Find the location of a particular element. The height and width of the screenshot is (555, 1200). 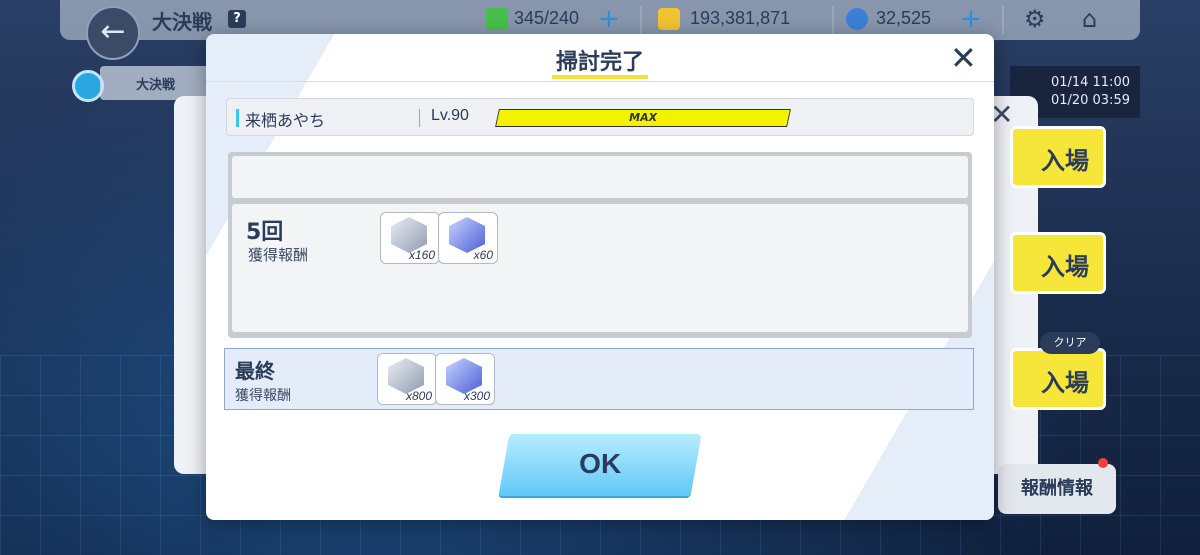

reward-info-button: 報酬情報 is located at coordinates (1057, 489).